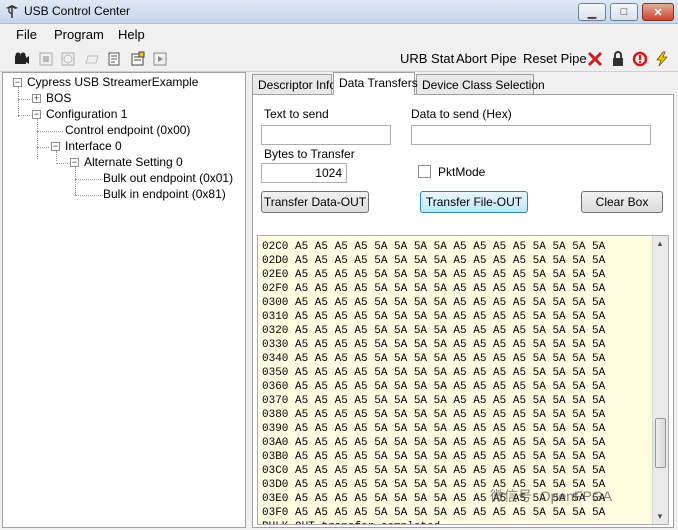 This screenshot has height=530, width=678. Describe the element at coordinates (618, 59) in the screenshot. I see `lock-icon` at that location.